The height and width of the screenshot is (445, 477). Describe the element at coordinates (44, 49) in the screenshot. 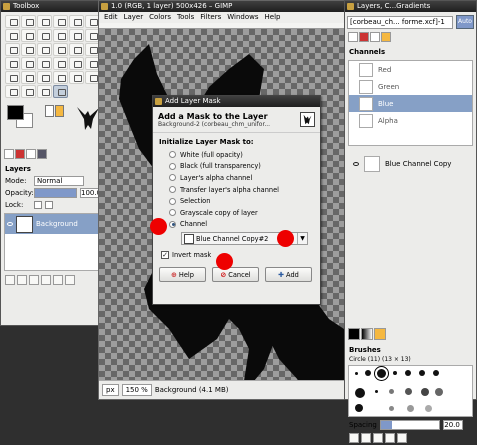

I see `rotate-tool-icon` at that location.